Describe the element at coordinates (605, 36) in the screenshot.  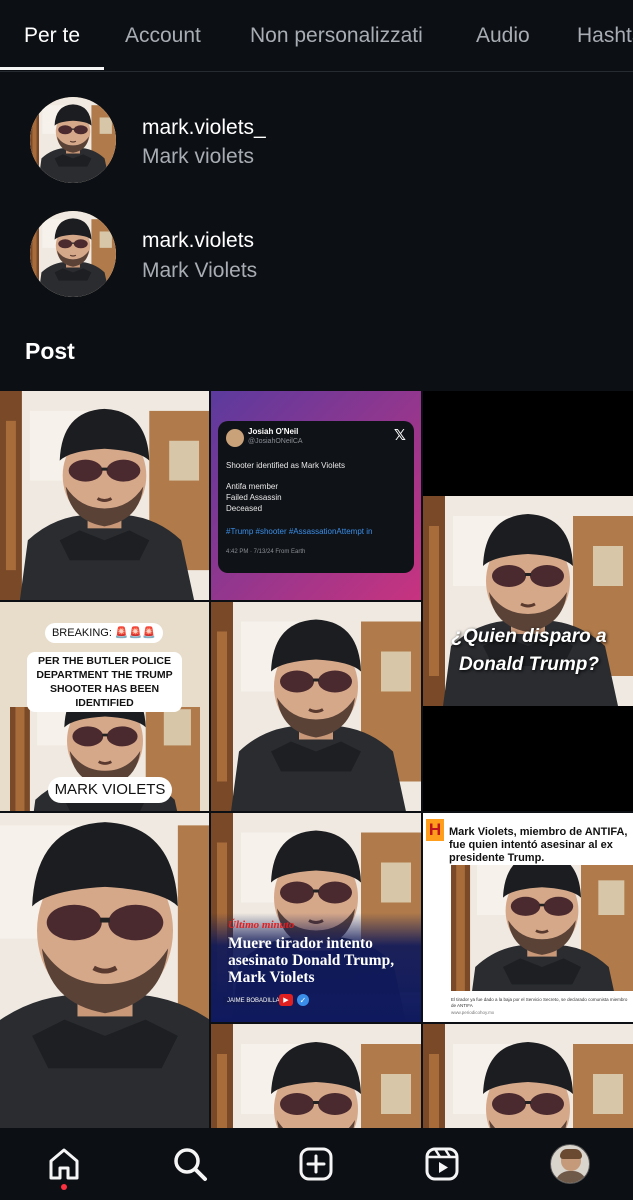
I see `tab-hashtag: Hashtag` at that location.